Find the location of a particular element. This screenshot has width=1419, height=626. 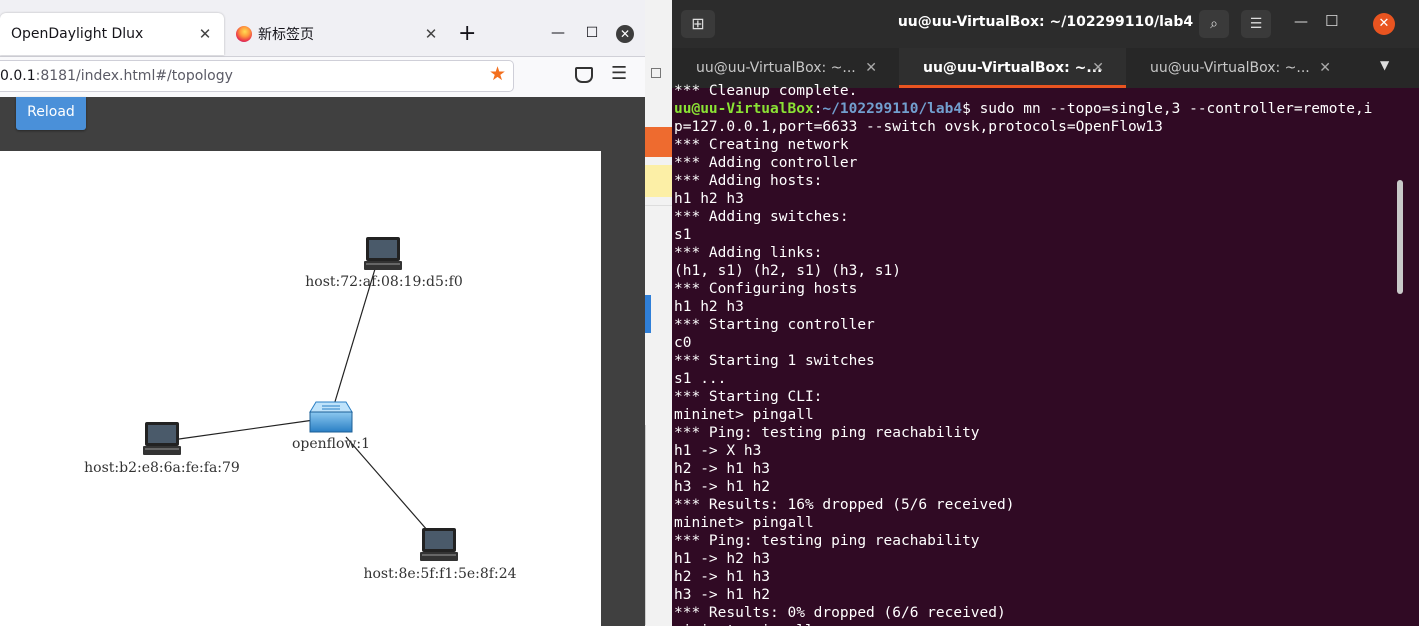

terminal-line: *** Adding controller is located at coordinates (766, 163).